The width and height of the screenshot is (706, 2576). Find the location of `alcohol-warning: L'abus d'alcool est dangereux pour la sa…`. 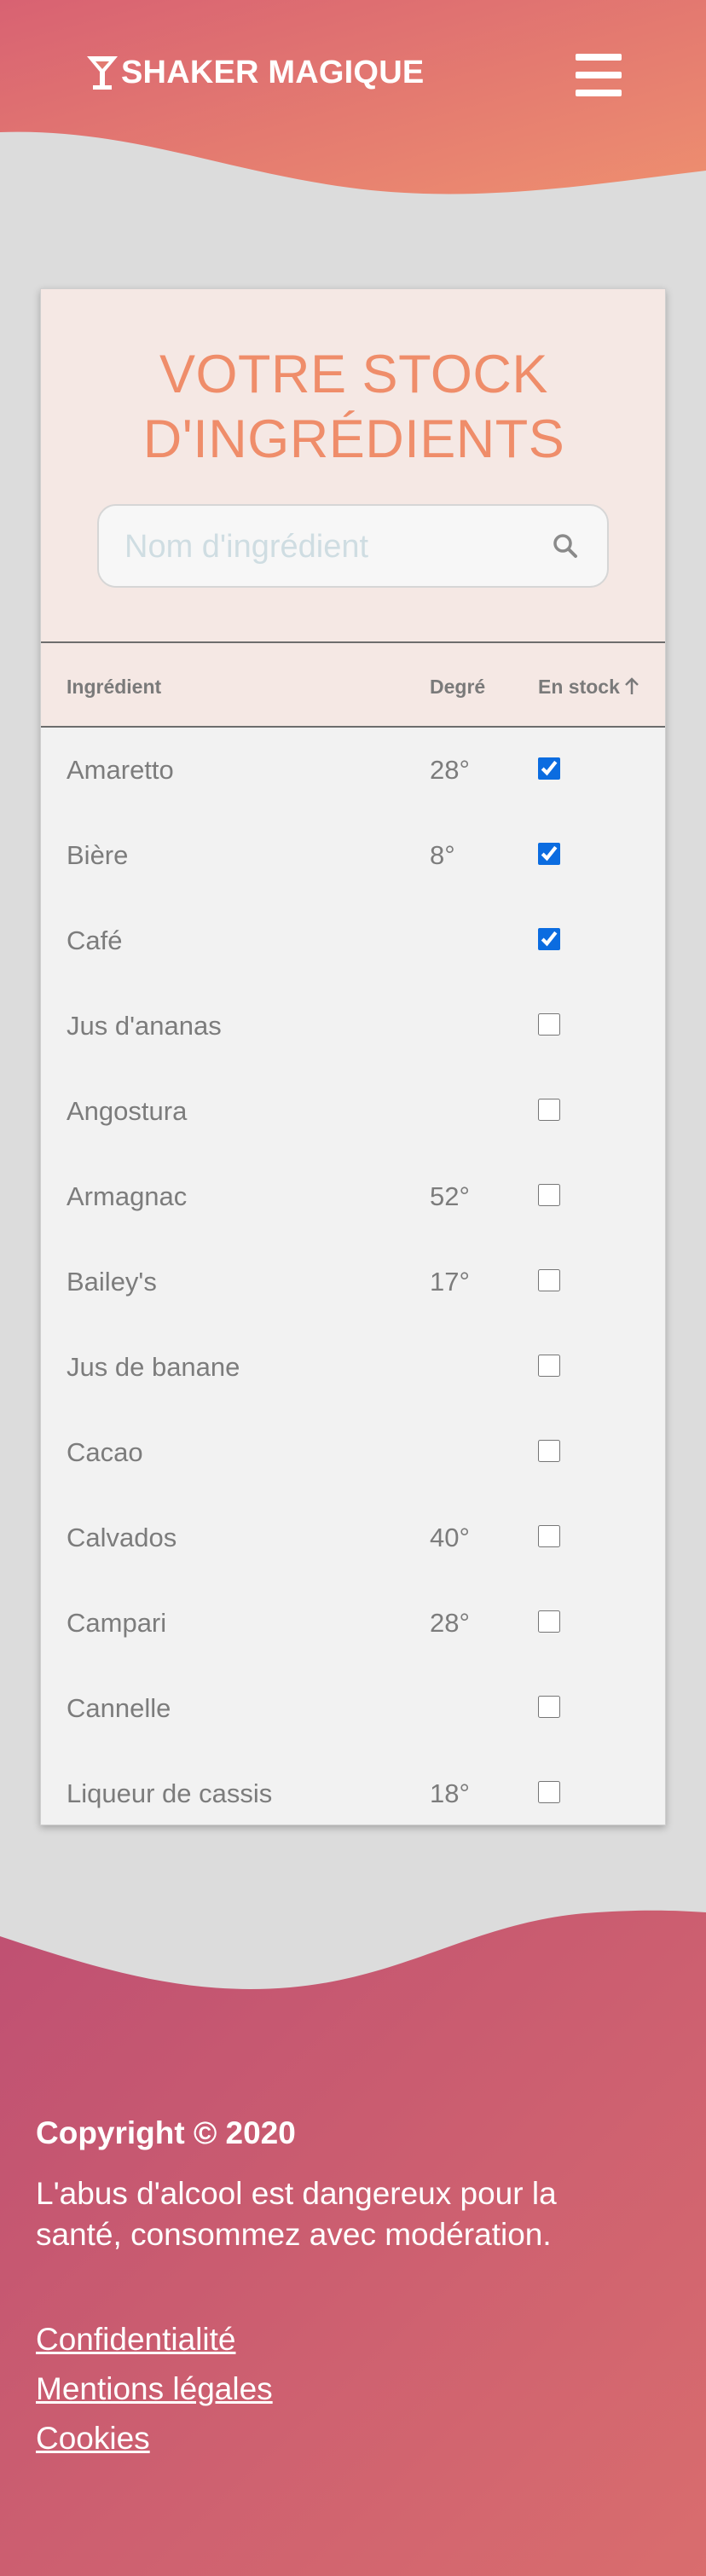

alcohol-warning: L'abus d'alcool est dangereux pour la sa… is located at coordinates (297, 2214).